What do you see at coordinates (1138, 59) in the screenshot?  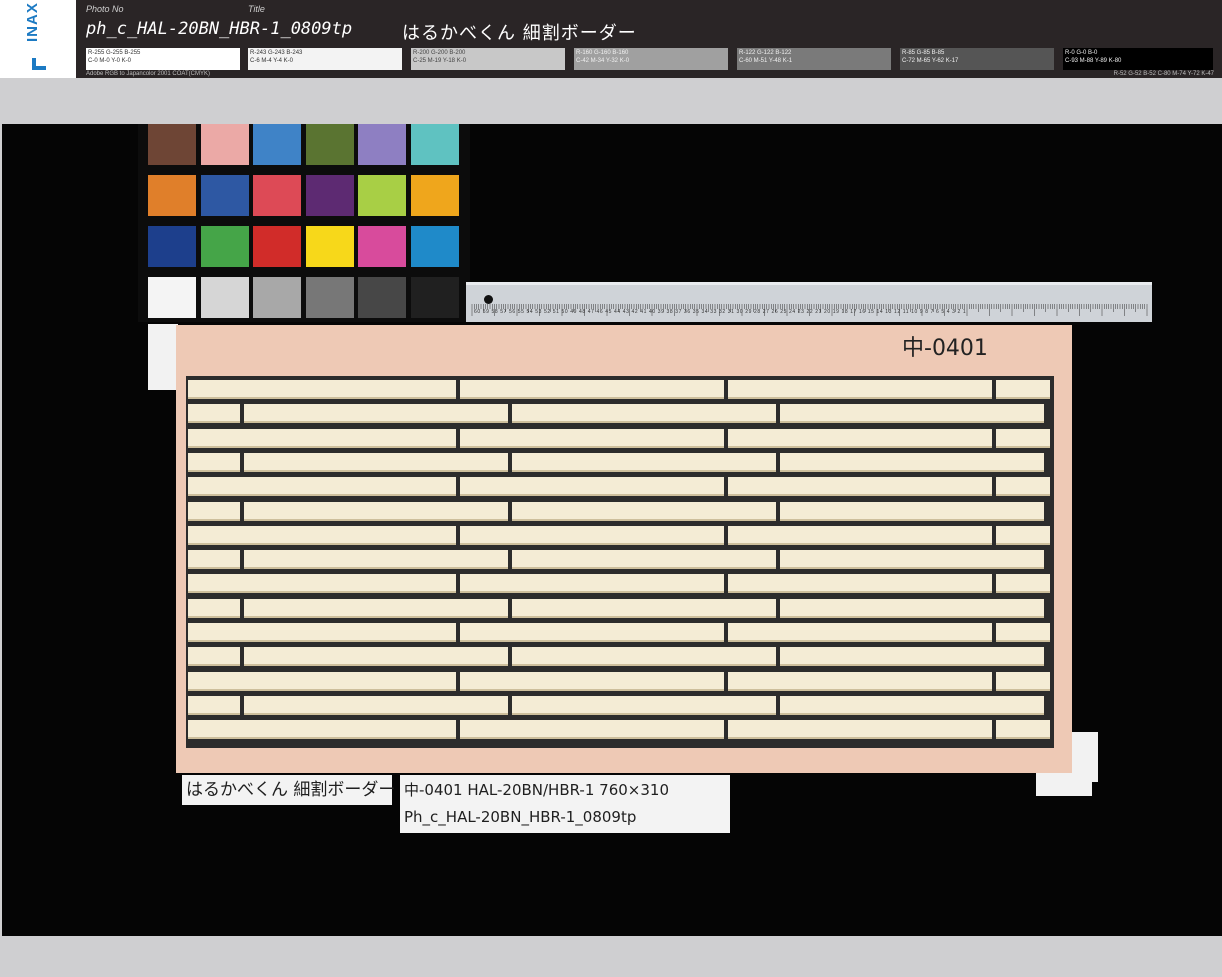 I see `gray-swatch: R-0 G-0 B-0 C-93 M-88 Y-89 K-80` at bounding box center [1138, 59].